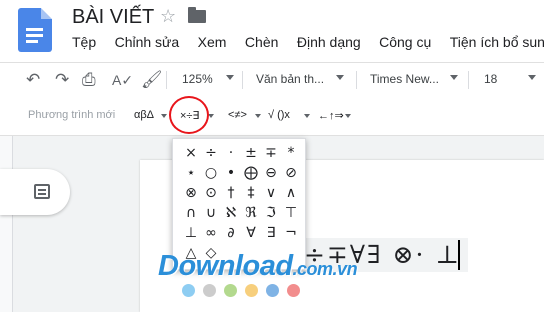 The width and height of the screenshot is (544, 312). I want to click on menu-file: Tệp, so click(84, 42).